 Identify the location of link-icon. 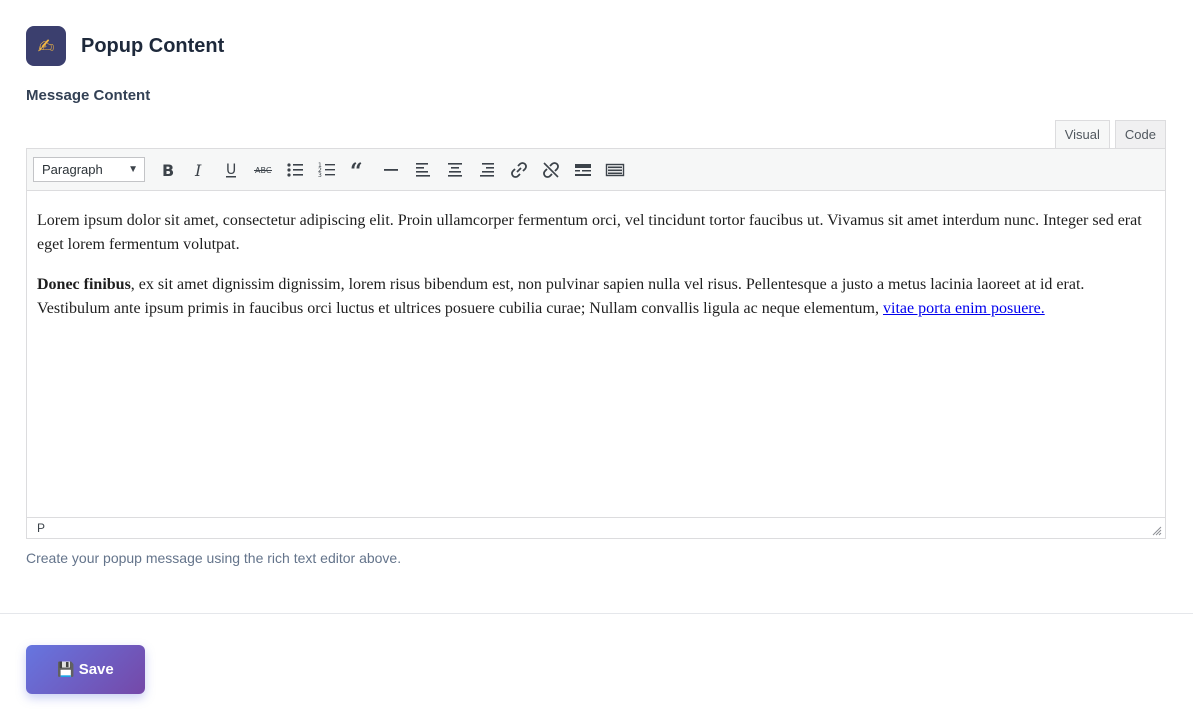
(519, 169).